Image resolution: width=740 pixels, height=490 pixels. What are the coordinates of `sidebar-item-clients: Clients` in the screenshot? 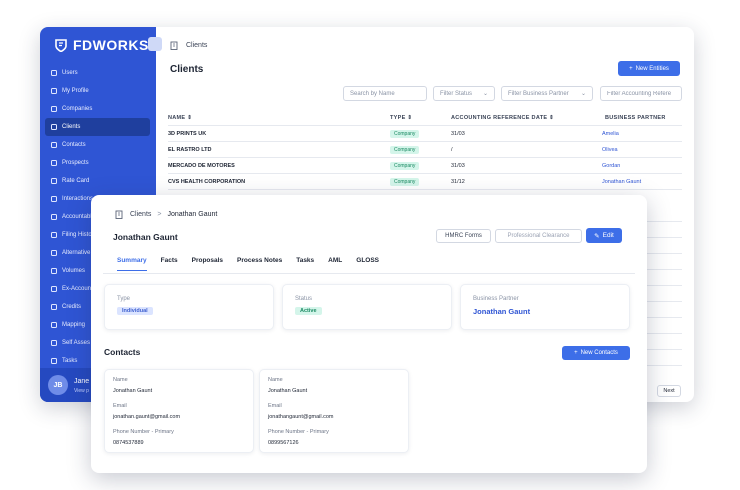 It's located at (97, 127).